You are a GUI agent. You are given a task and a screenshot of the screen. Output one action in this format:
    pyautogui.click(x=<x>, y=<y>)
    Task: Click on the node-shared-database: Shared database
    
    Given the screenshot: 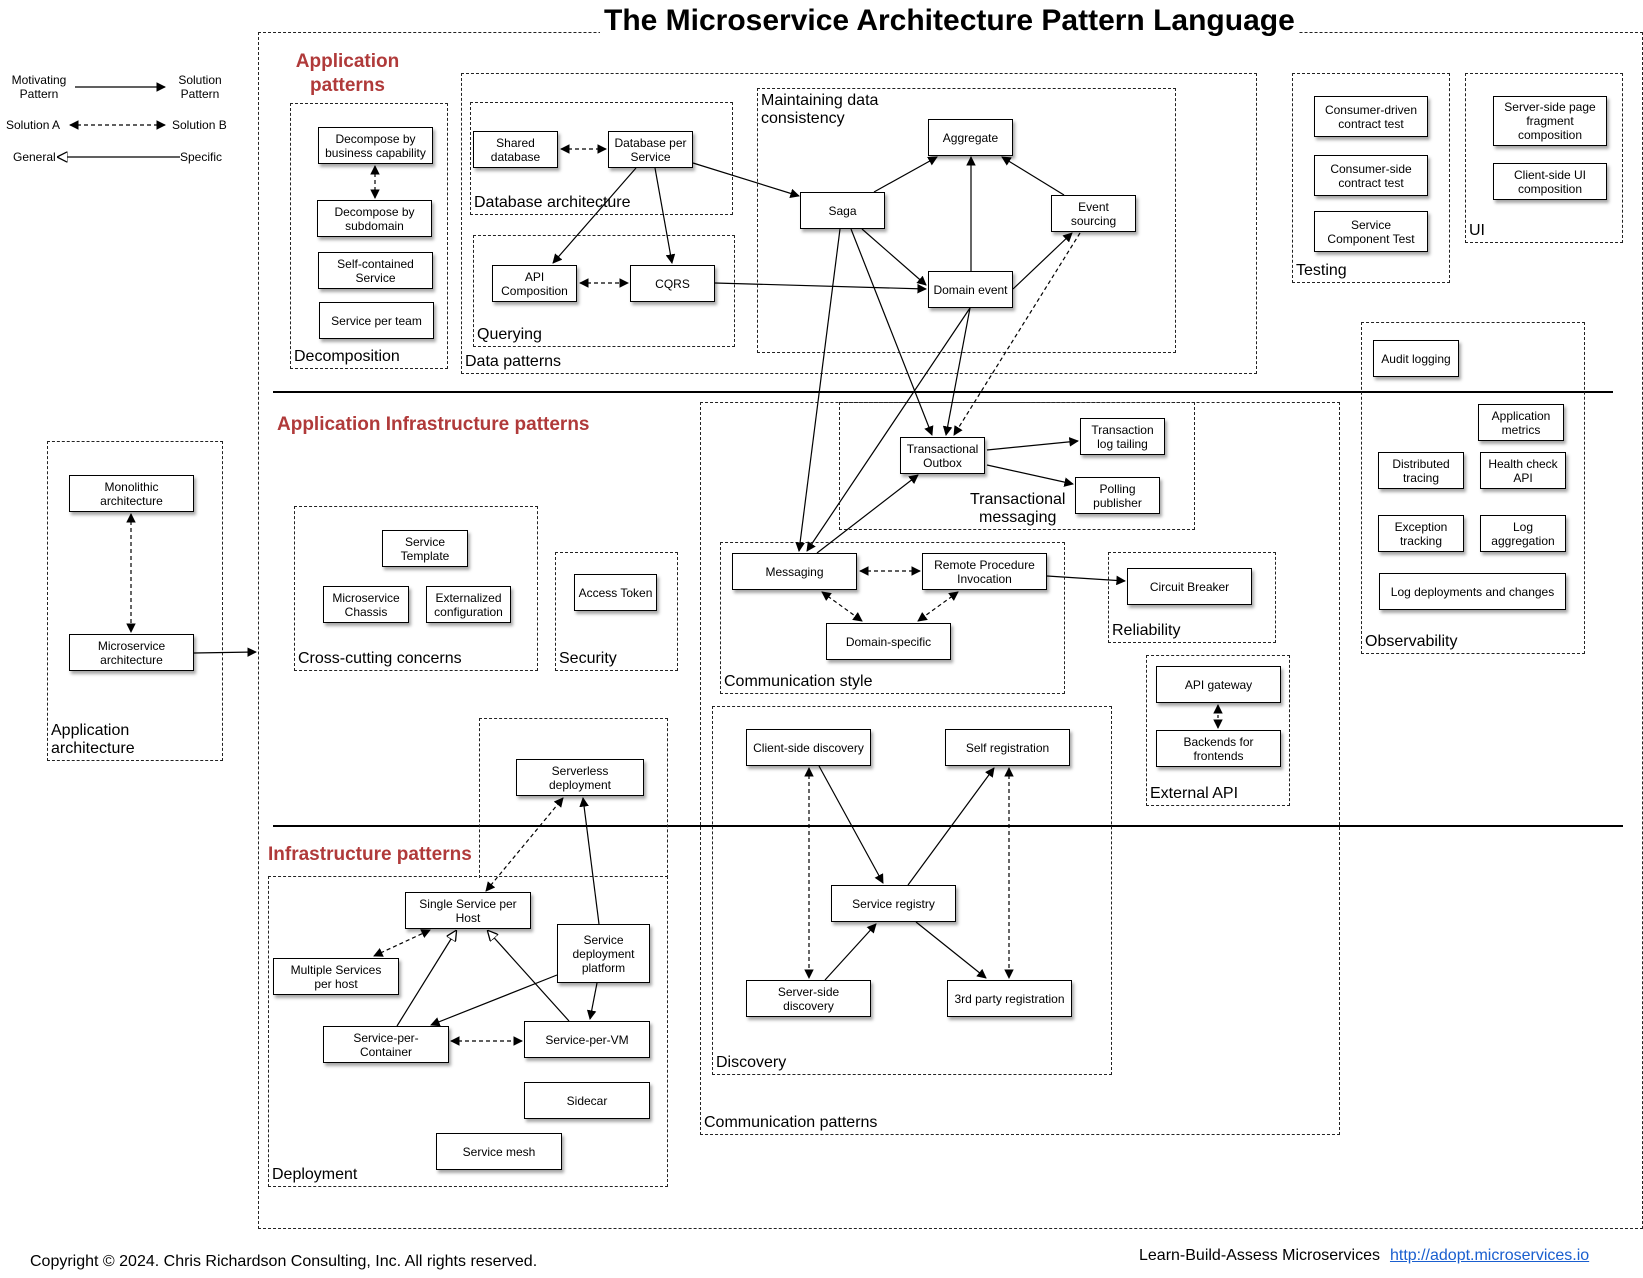 What is the action you would take?
    pyautogui.click(x=515, y=149)
    